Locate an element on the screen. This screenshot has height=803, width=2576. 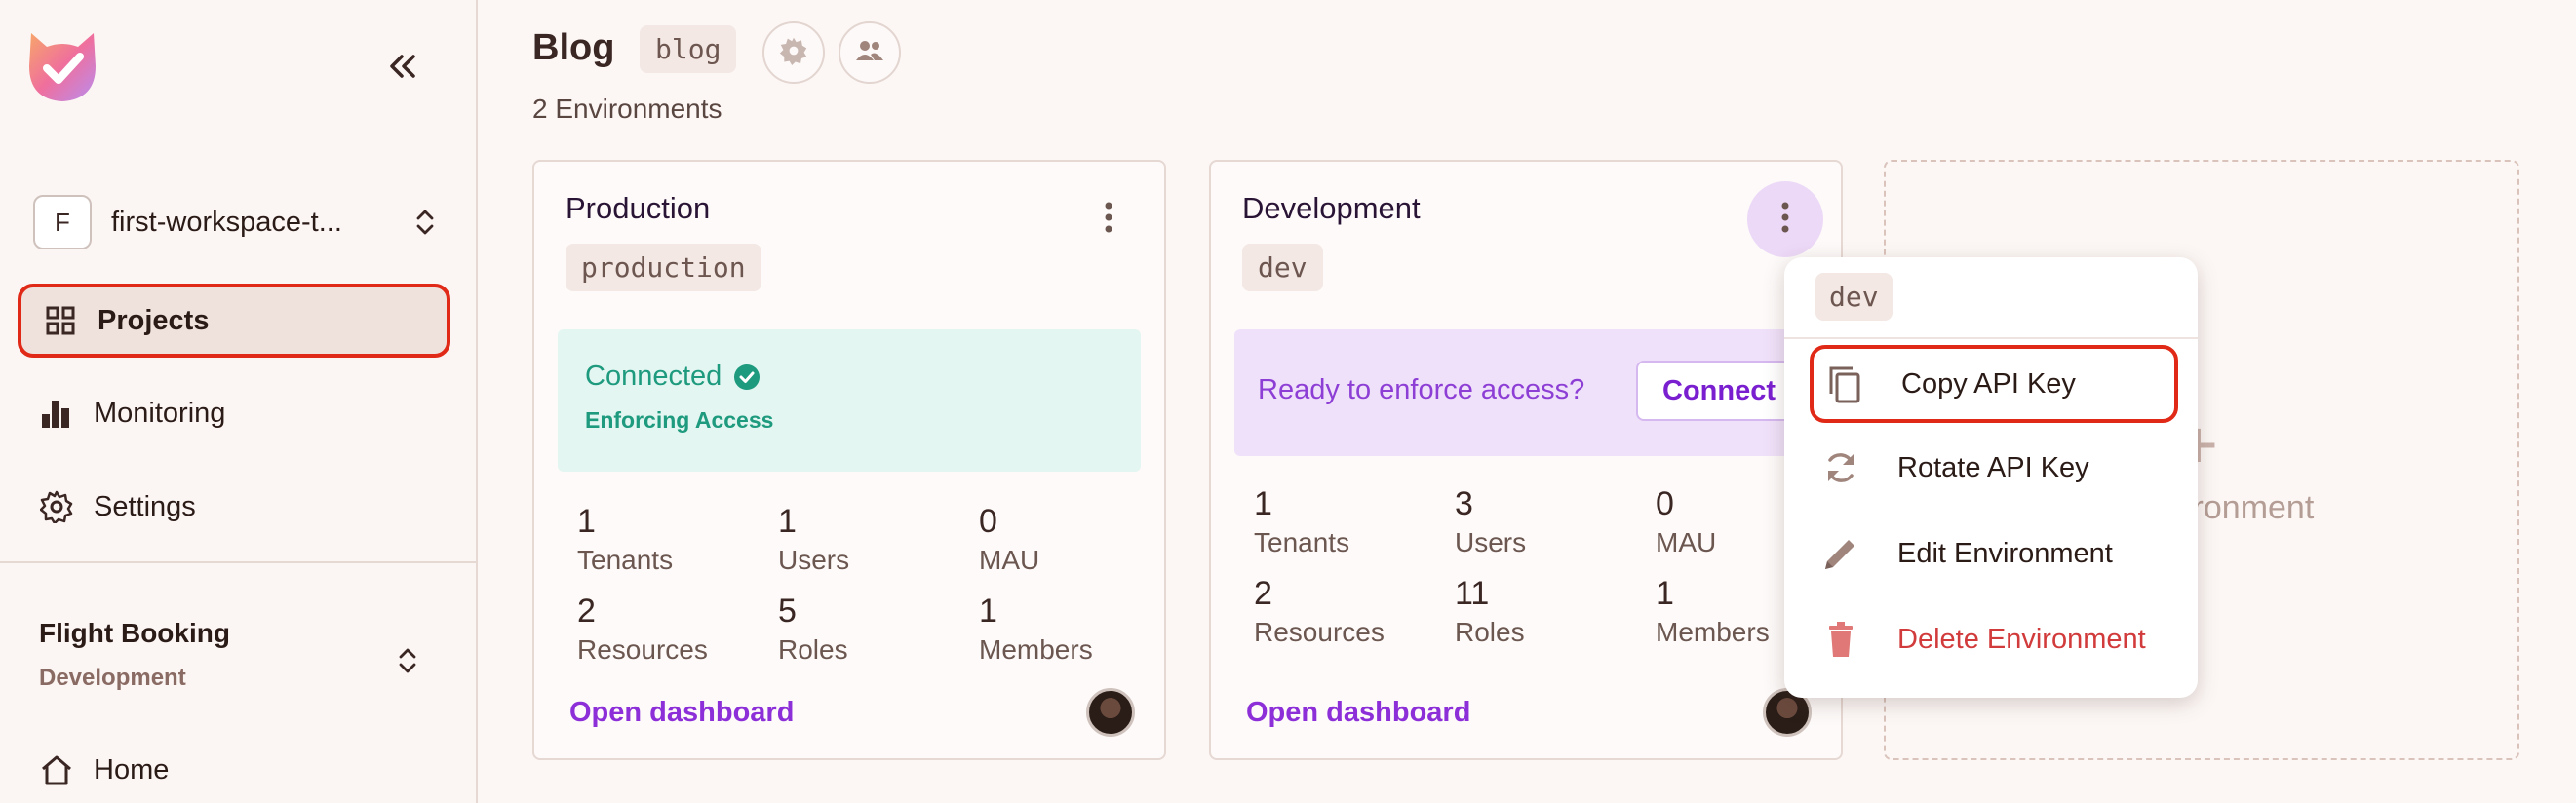
page-title: Blog is located at coordinates (573, 47).